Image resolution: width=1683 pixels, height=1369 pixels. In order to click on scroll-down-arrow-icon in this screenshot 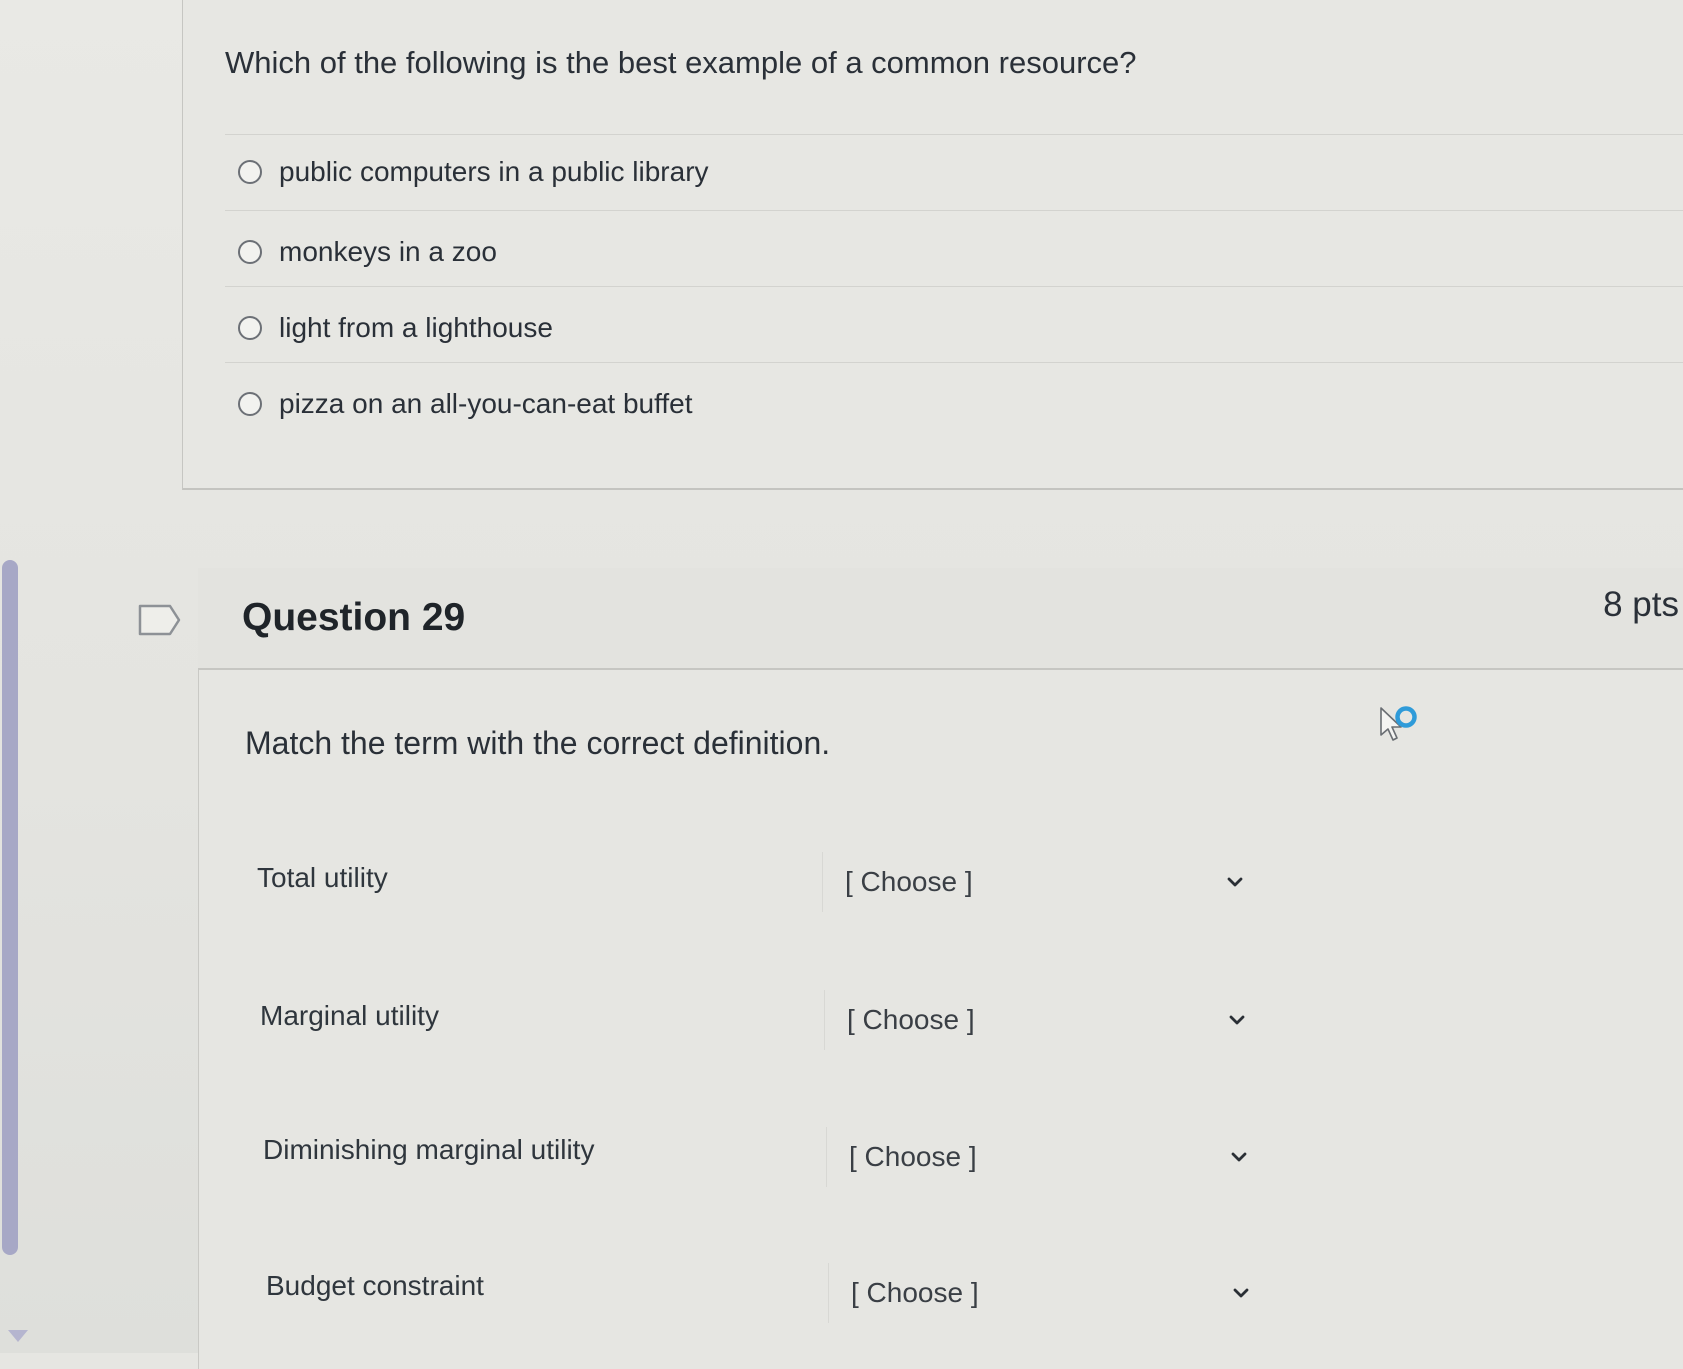, I will do `click(18, 1336)`.